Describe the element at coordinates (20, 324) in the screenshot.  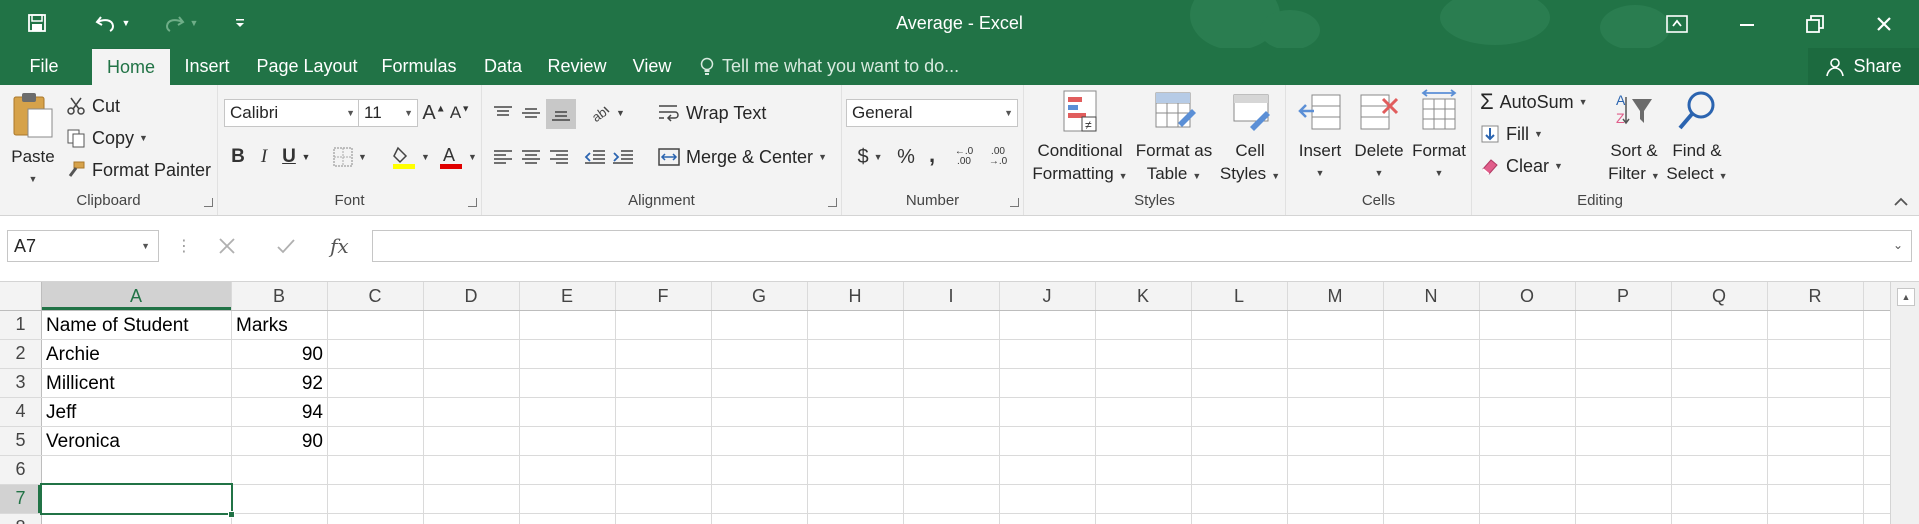
I see `row-header-1: 1` at that location.